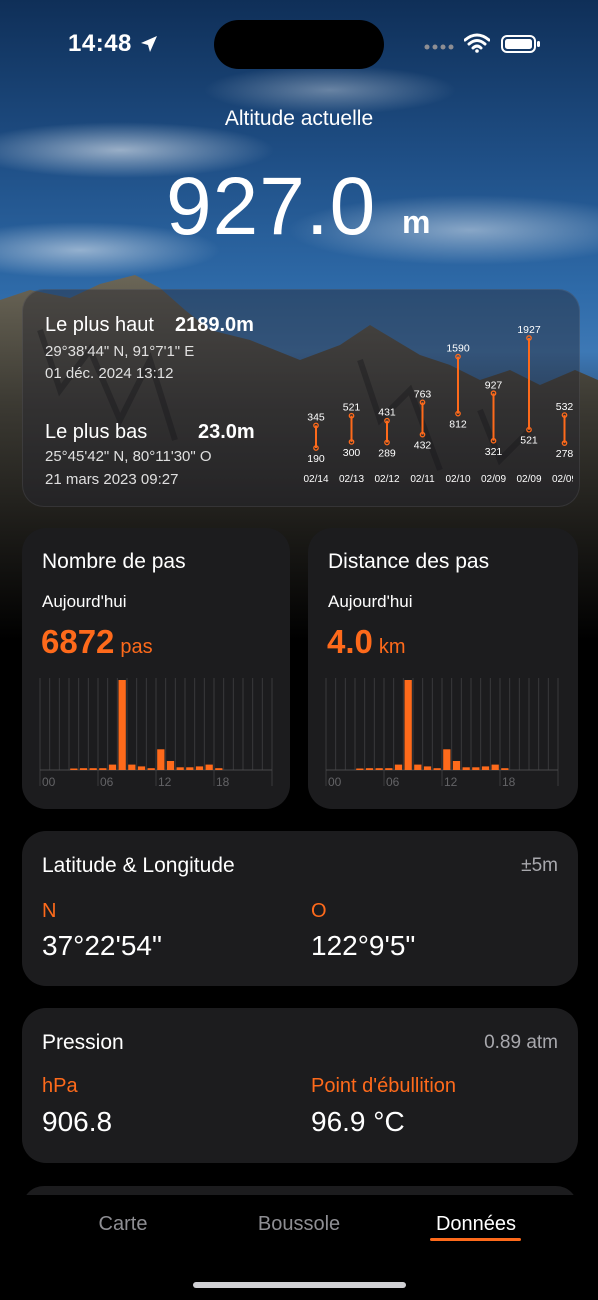 This screenshot has width=598, height=1300. Describe the element at coordinates (476, 1224) in the screenshot. I see `tab-data: Données` at that location.